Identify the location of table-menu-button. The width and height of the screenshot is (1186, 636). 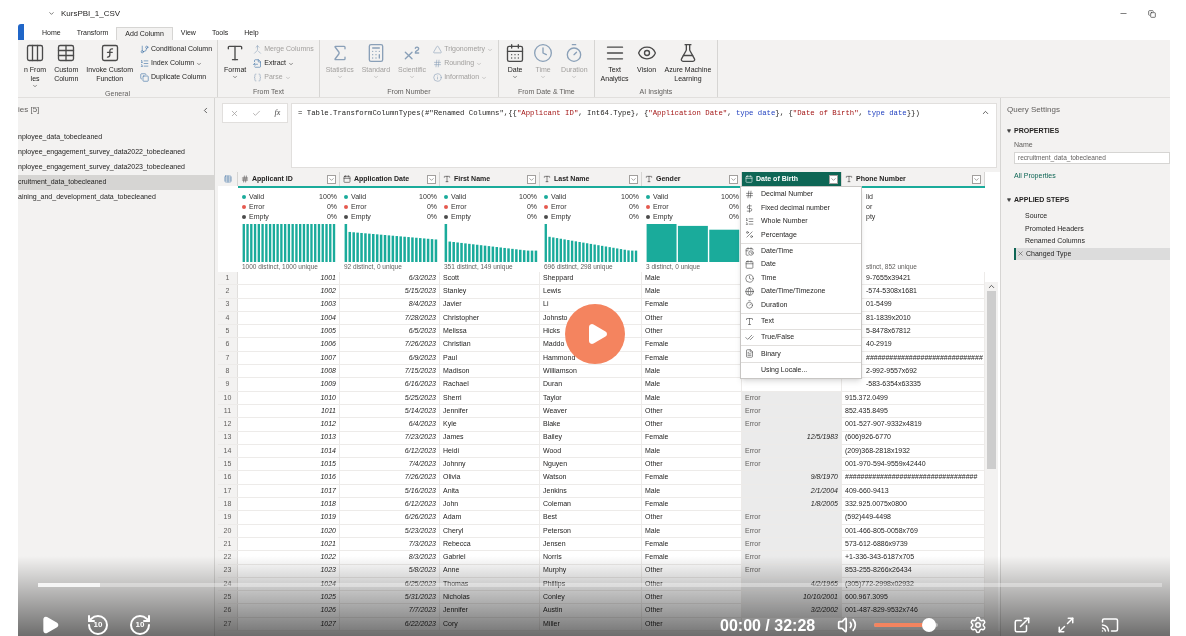
(228, 179).